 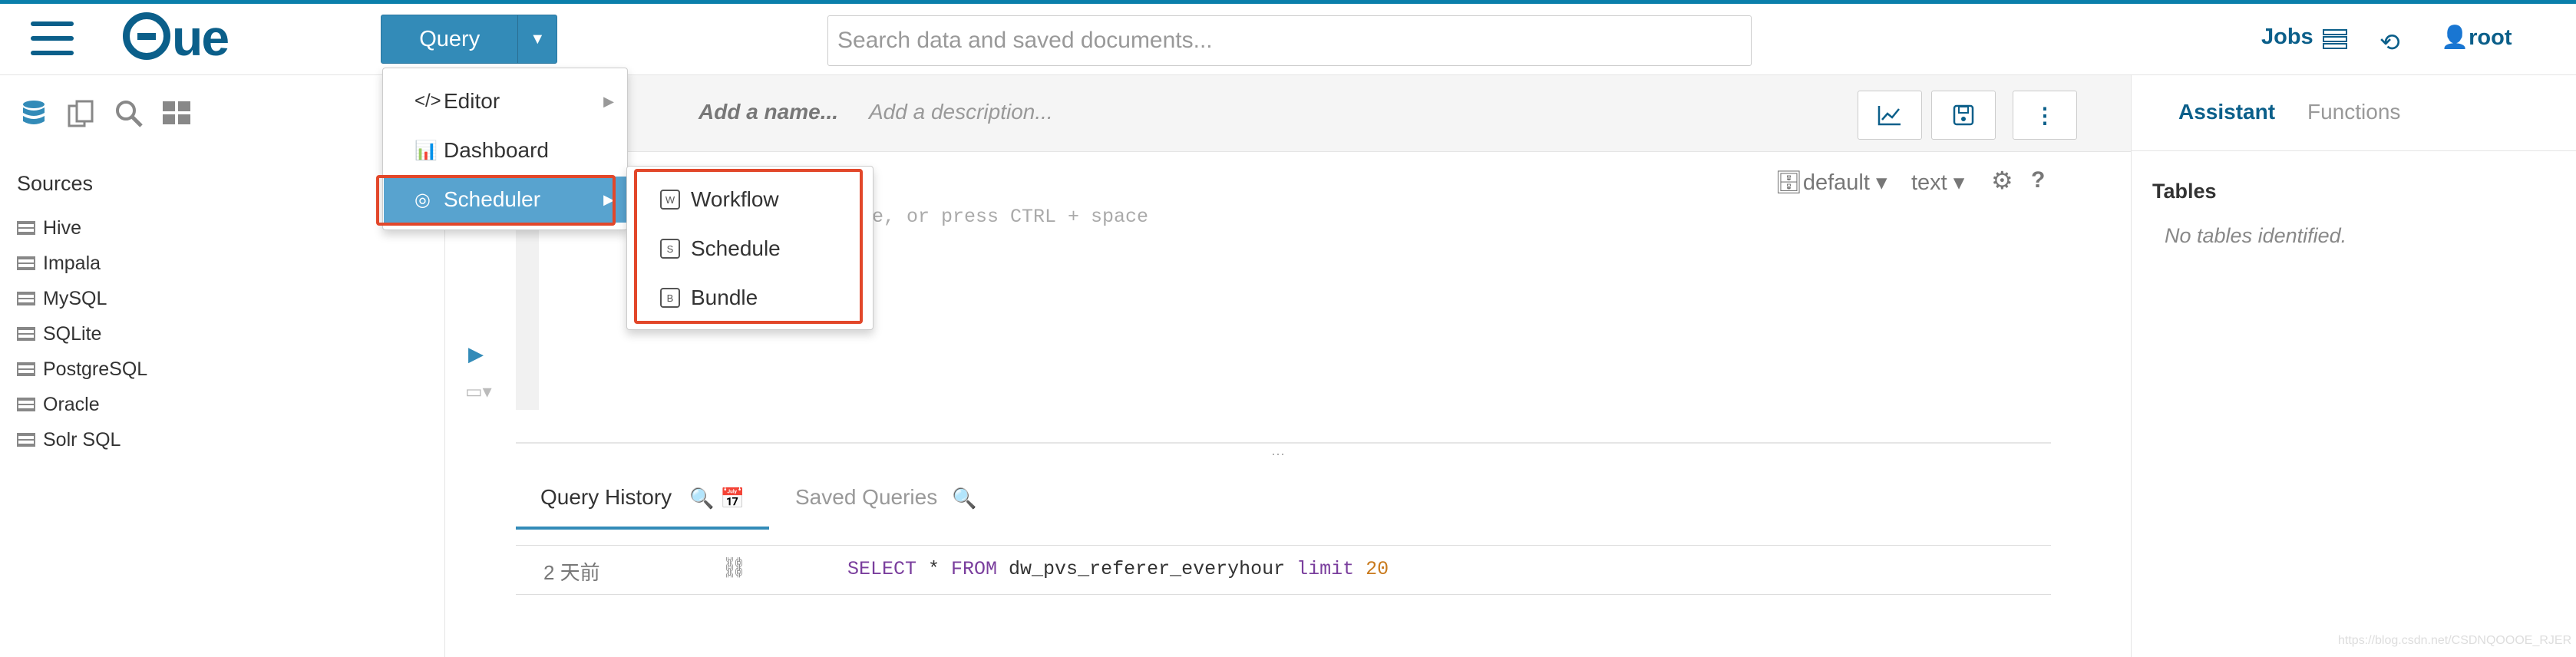 I want to click on save-icon, so click(x=1963, y=115).